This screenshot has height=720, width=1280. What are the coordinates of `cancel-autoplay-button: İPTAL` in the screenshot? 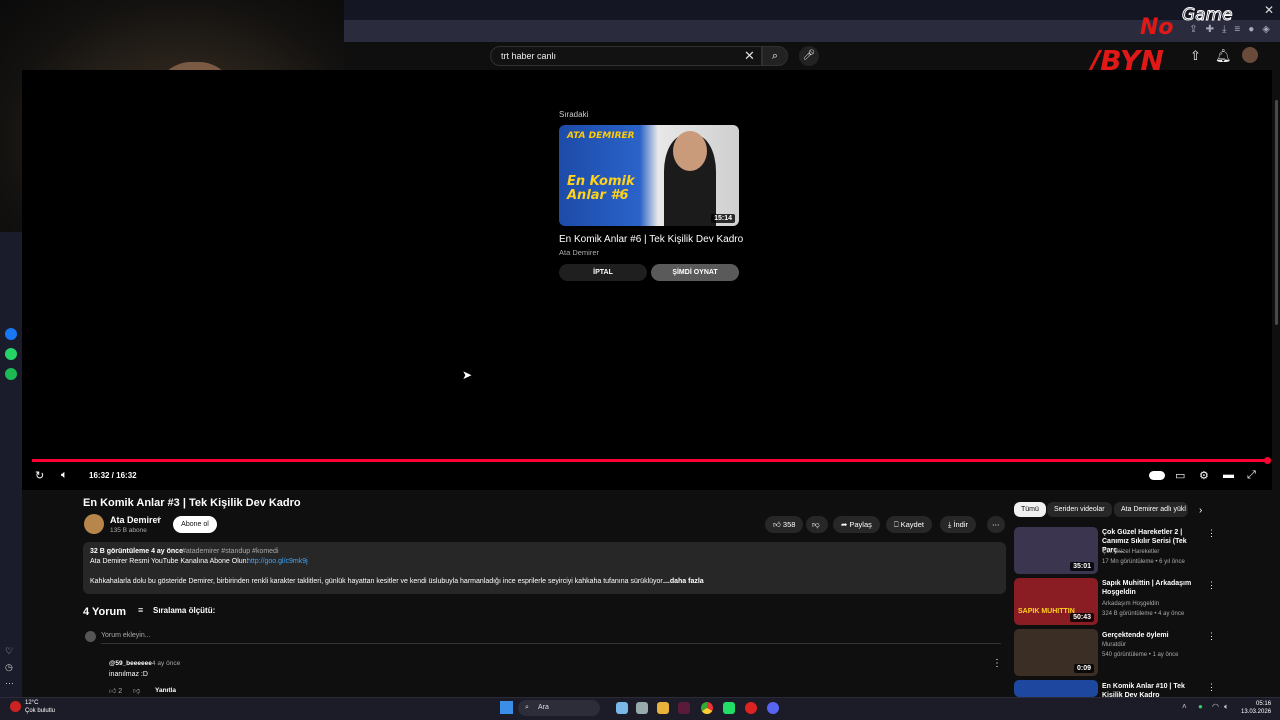 It's located at (603, 272).